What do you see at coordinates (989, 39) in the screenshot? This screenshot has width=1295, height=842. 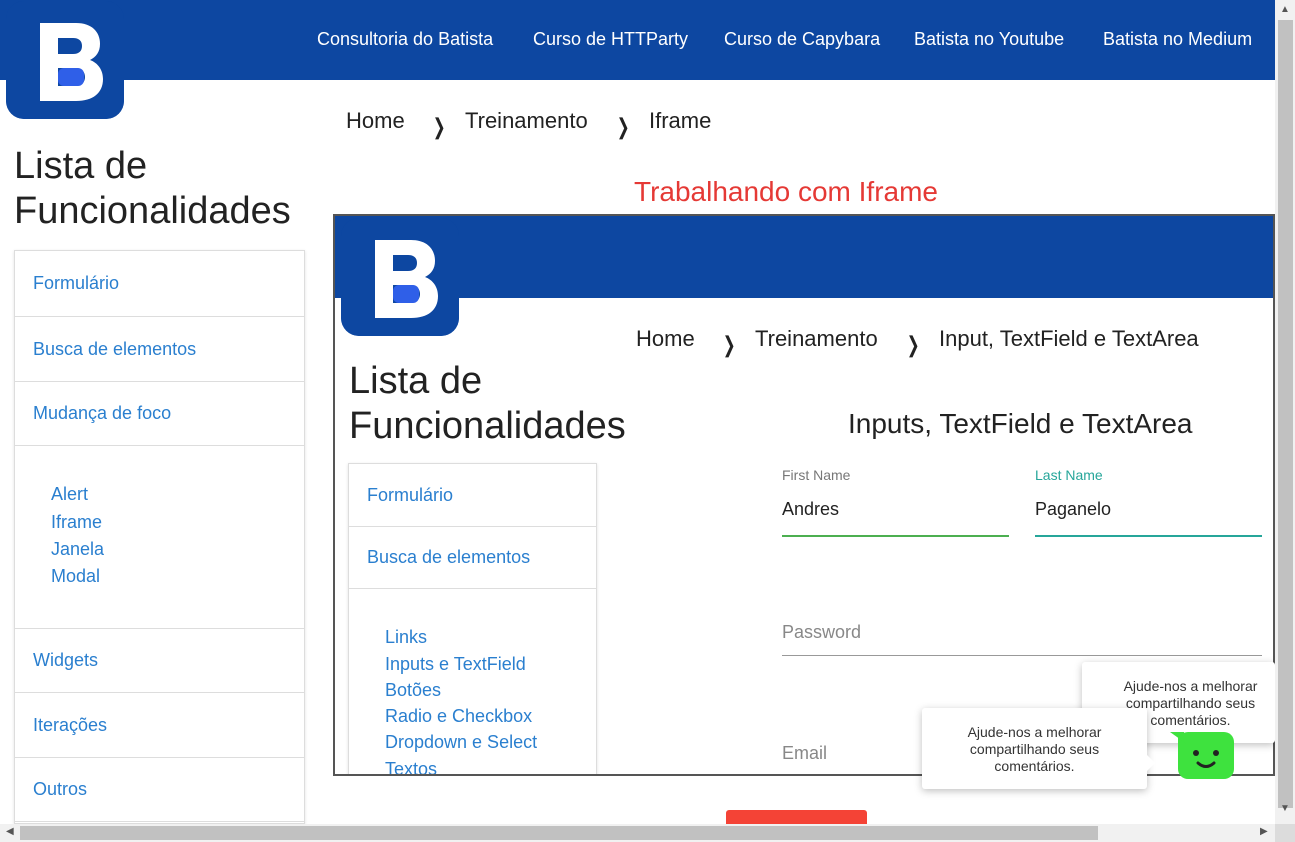 I see `nav-youtube-link: Batista no Youtube` at bounding box center [989, 39].